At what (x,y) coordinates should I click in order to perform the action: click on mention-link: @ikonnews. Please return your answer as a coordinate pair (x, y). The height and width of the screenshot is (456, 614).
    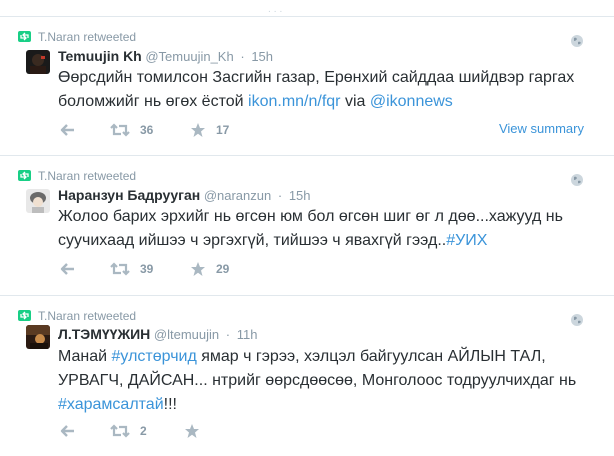
    Looking at the image, I should click on (411, 101).